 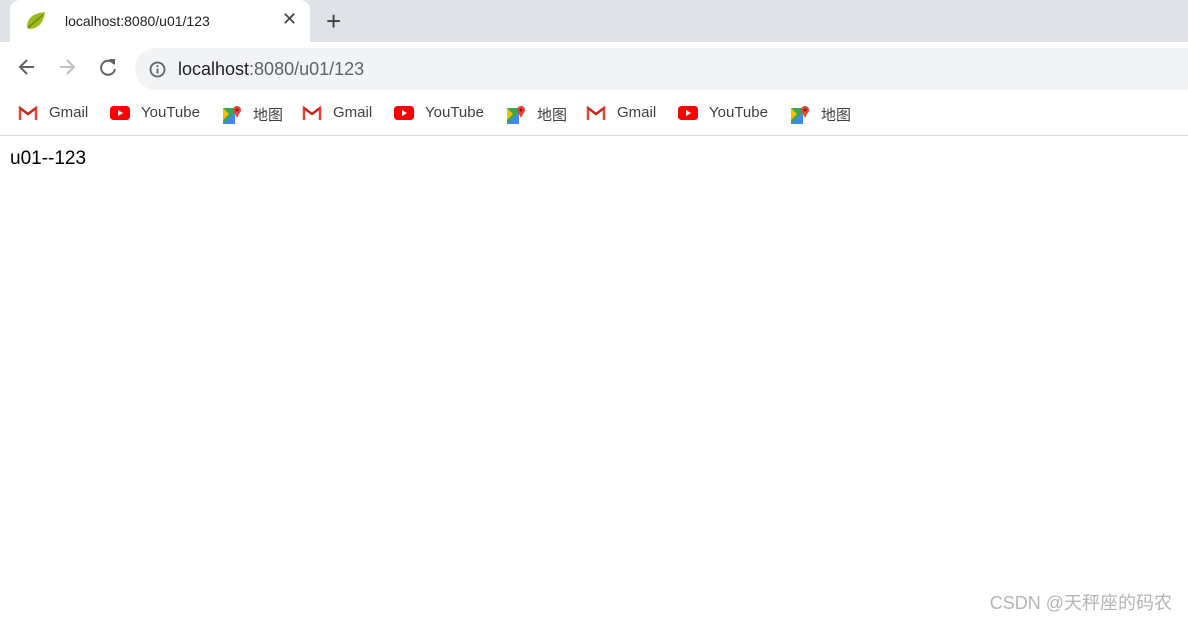 What do you see at coordinates (307, 69) in the screenshot?
I see `url-path: :8080/u01/123` at bounding box center [307, 69].